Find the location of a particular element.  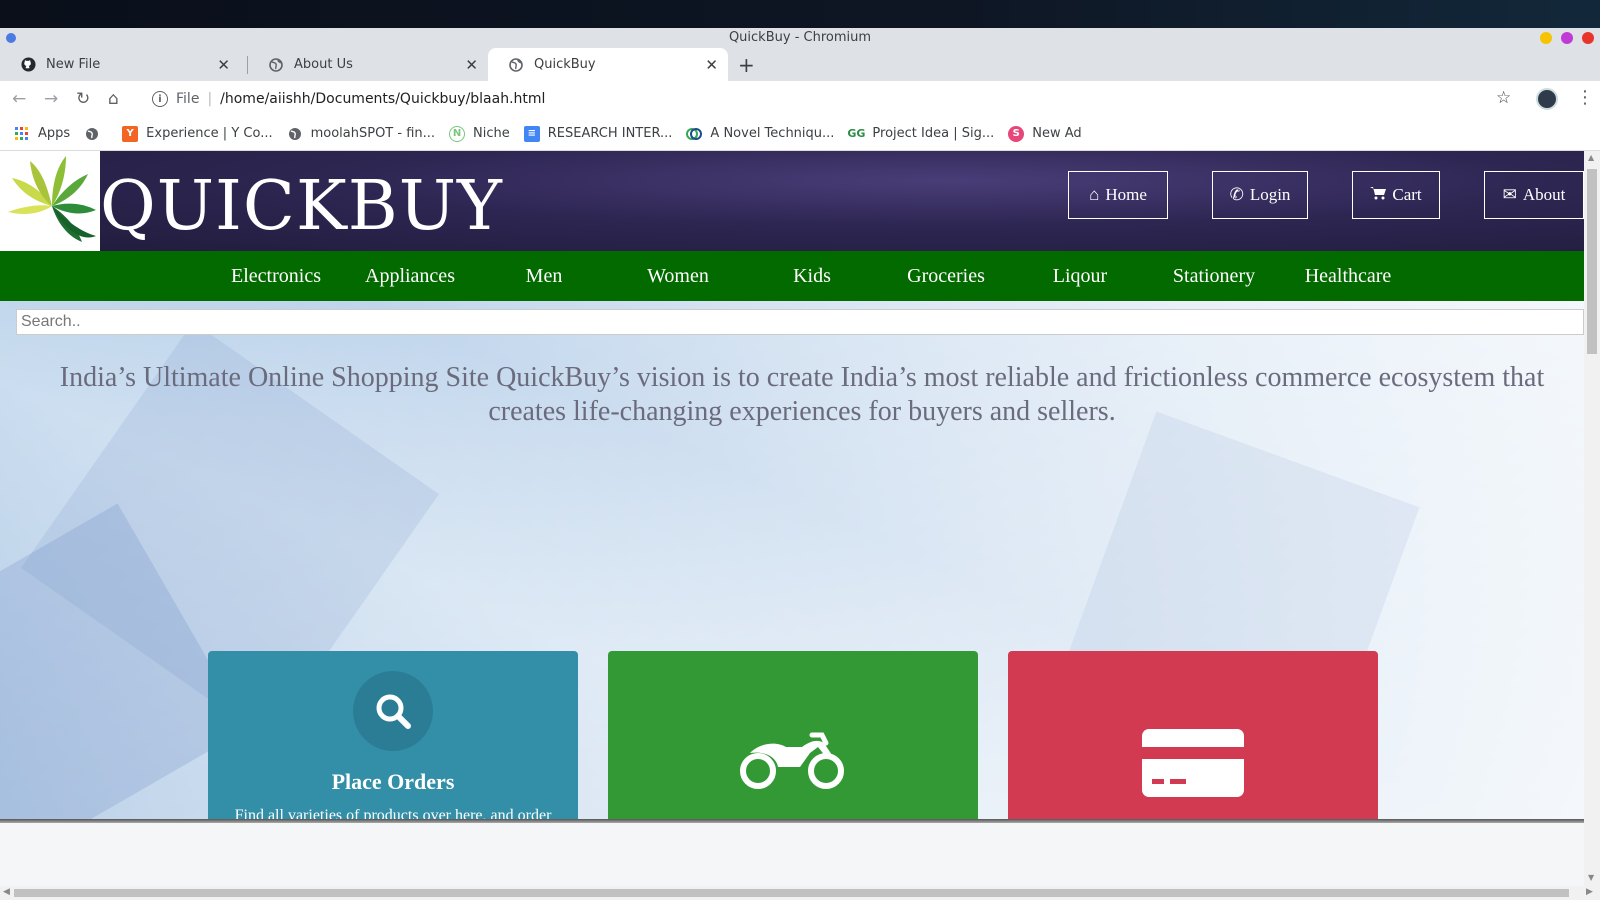

horizontal-scrollbar: ◀ ▶ is located at coordinates (800, 893).